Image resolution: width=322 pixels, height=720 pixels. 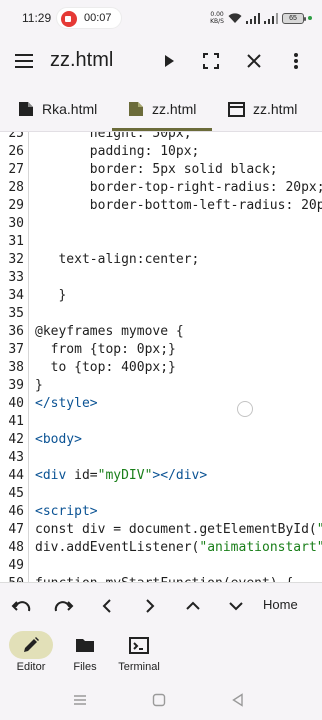 What do you see at coordinates (121, 475) in the screenshot?
I see `code-text: <div id="myDIV"></div>` at bounding box center [121, 475].